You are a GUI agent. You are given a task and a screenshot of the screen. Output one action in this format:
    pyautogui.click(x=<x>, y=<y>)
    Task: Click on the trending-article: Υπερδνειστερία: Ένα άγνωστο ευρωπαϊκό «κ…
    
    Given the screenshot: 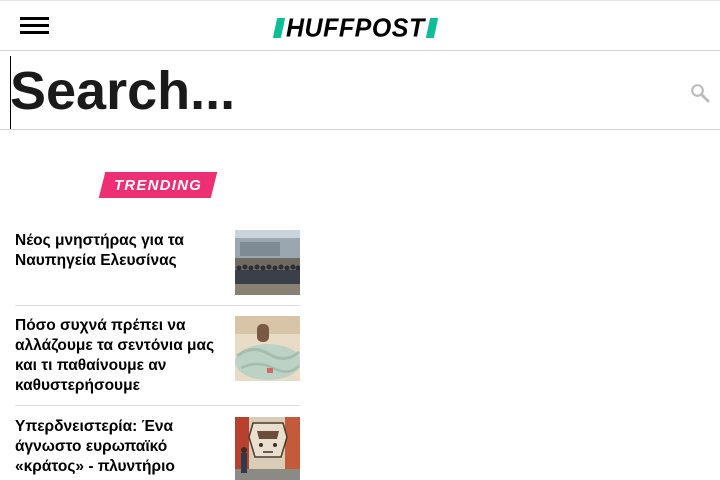 What is the action you would take?
    pyautogui.click(x=157, y=443)
    